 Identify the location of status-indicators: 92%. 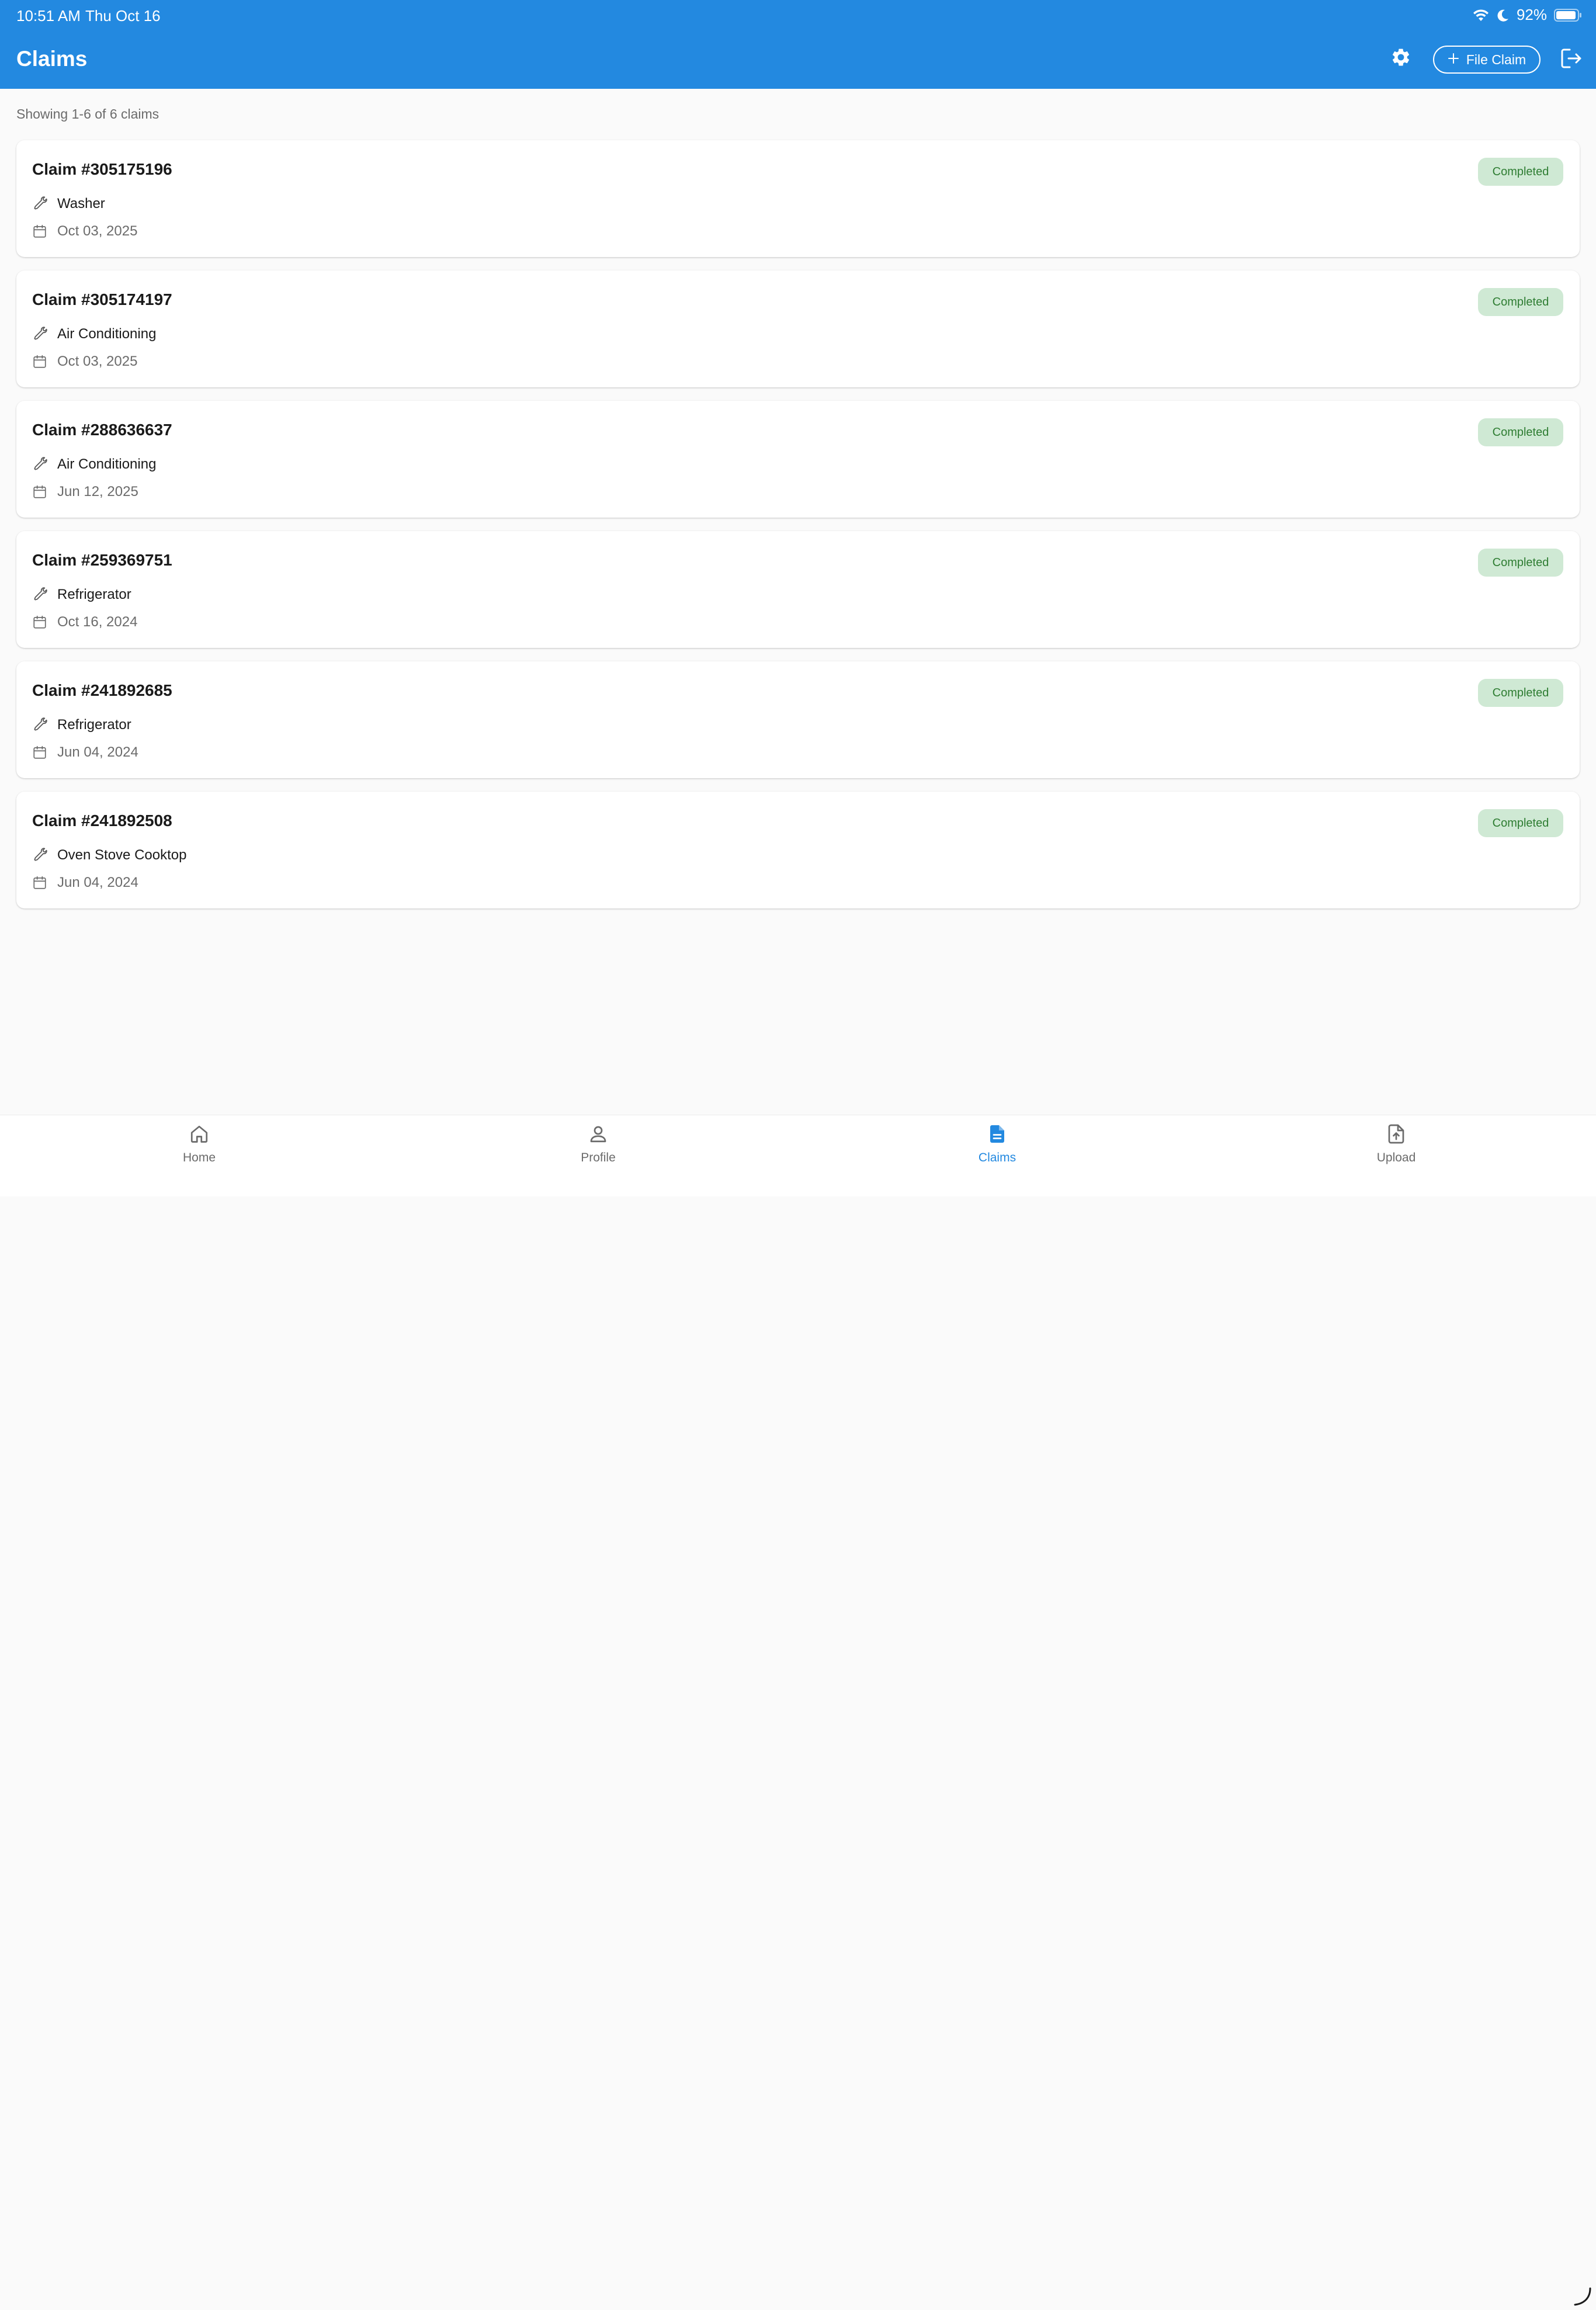
(1527, 15).